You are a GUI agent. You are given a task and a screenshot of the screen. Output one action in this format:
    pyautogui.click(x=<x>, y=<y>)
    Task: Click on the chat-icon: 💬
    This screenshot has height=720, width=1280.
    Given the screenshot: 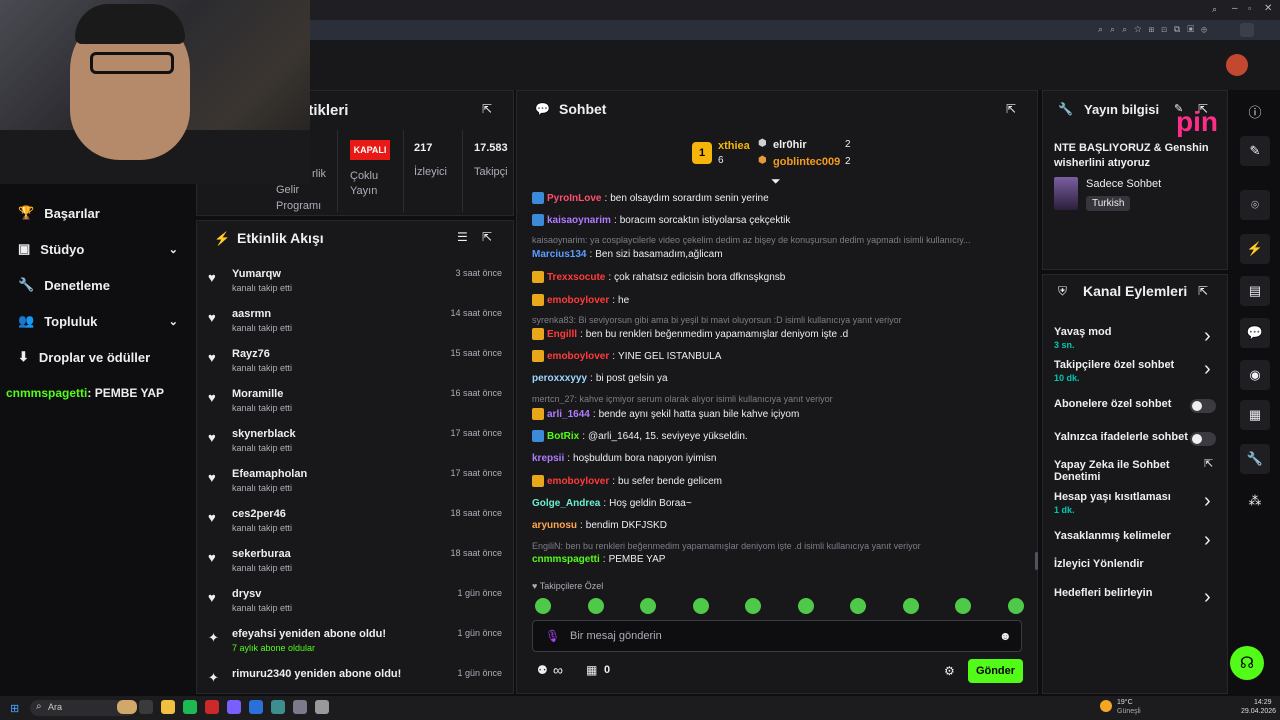 What is the action you would take?
    pyautogui.click(x=1255, y=333)
    